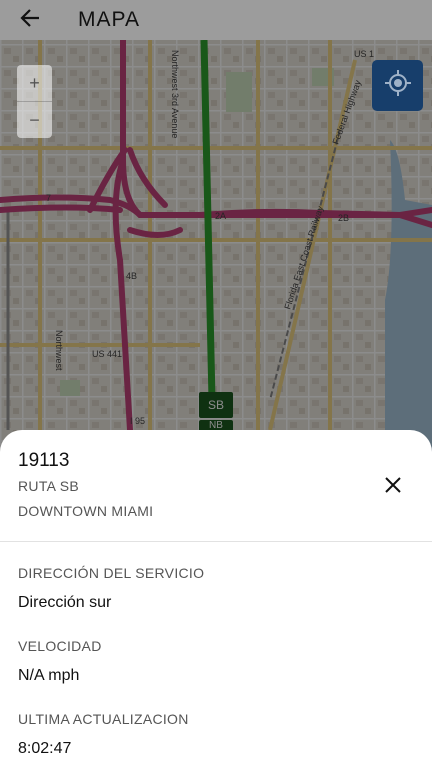 The width and height of the screenshot is (432, 768). What do you see at coordinates (107, 354) in the screenshot?
I see `street-label-us441: US 441` at bounding box center [107, 354].